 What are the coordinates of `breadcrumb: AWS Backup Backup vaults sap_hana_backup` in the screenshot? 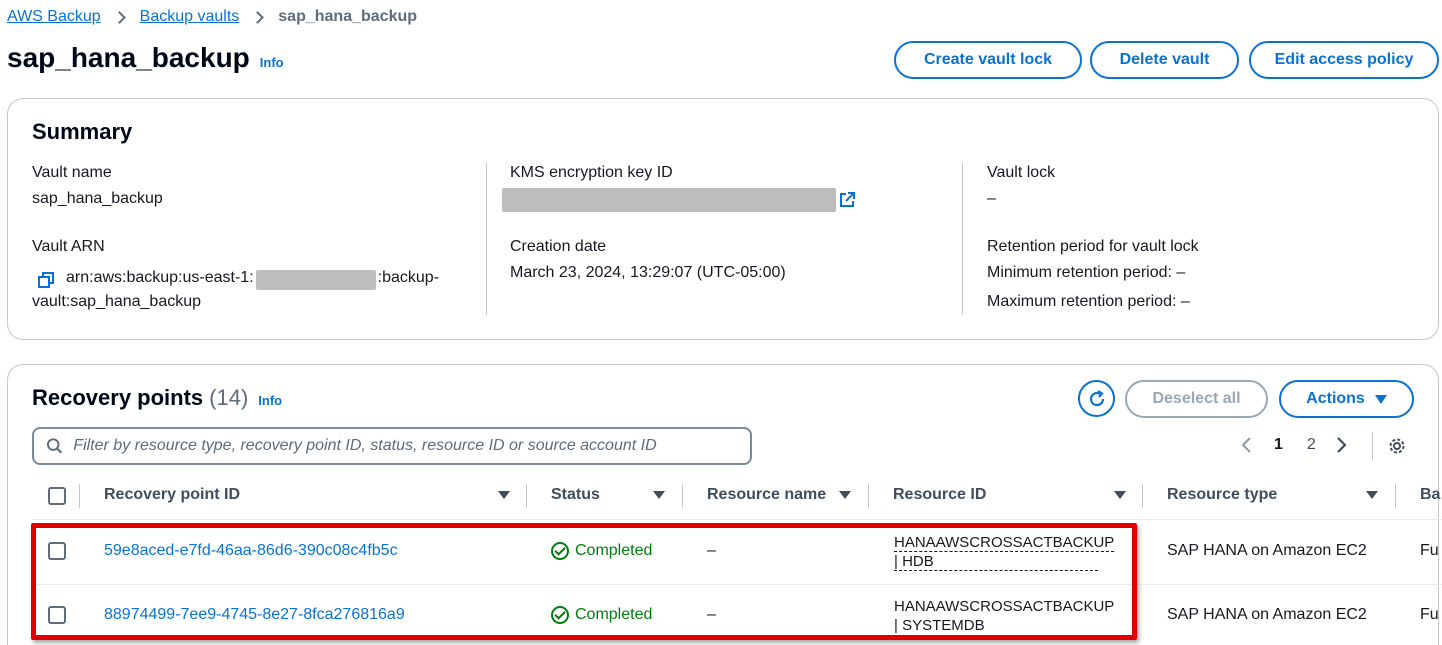 It's located at (212, 17).